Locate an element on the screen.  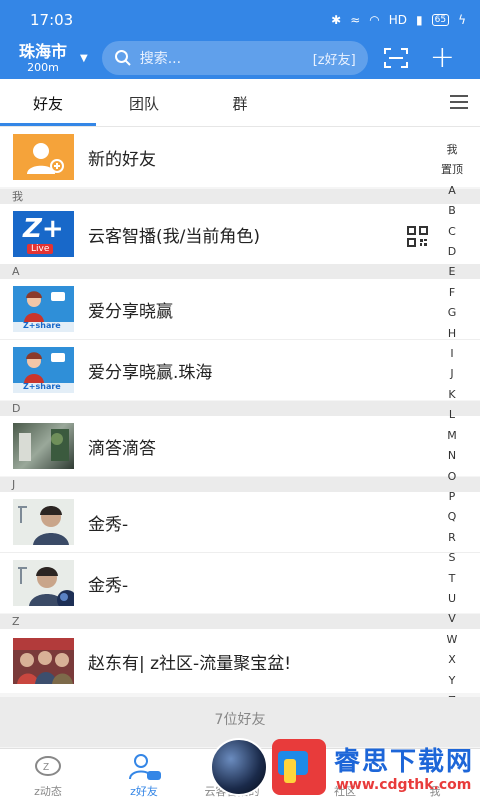
search-icon is located at coordinates (122, 58).